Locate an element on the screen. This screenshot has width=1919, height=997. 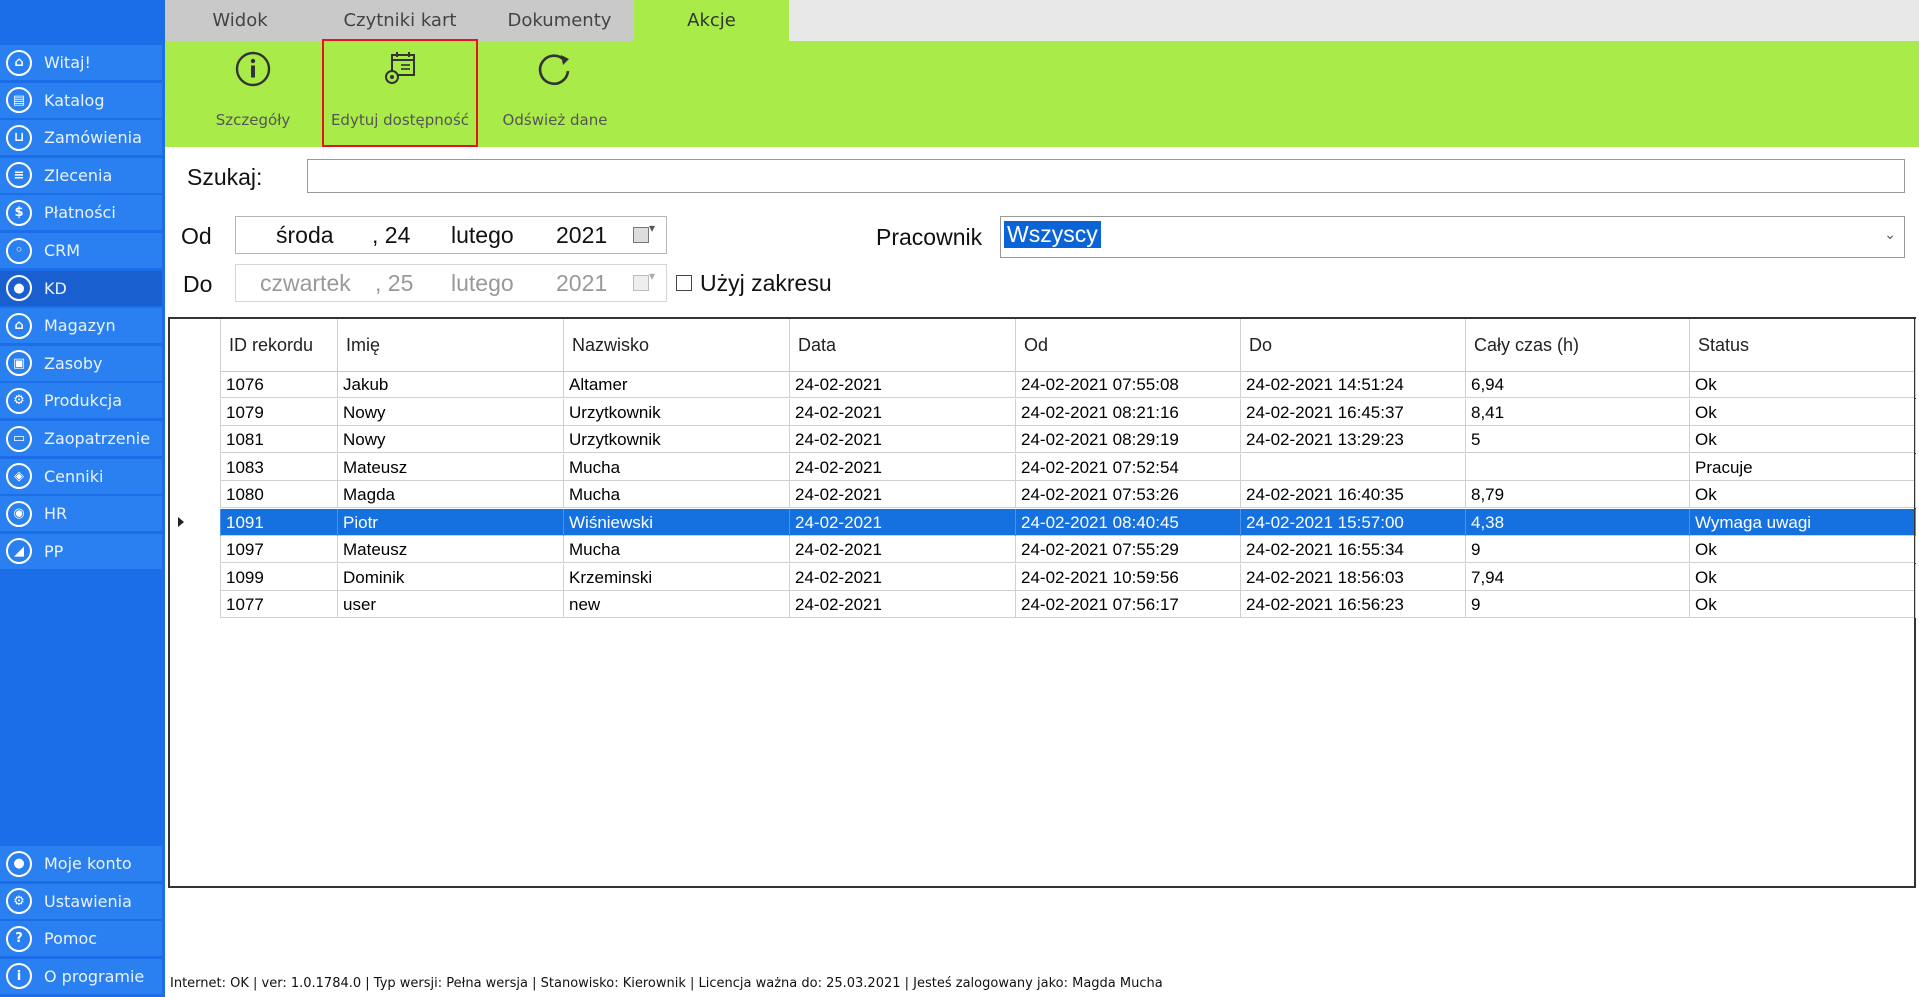
sidebar-item-p-atno-ci: $ Płatności is located at coordinates (81, 213).